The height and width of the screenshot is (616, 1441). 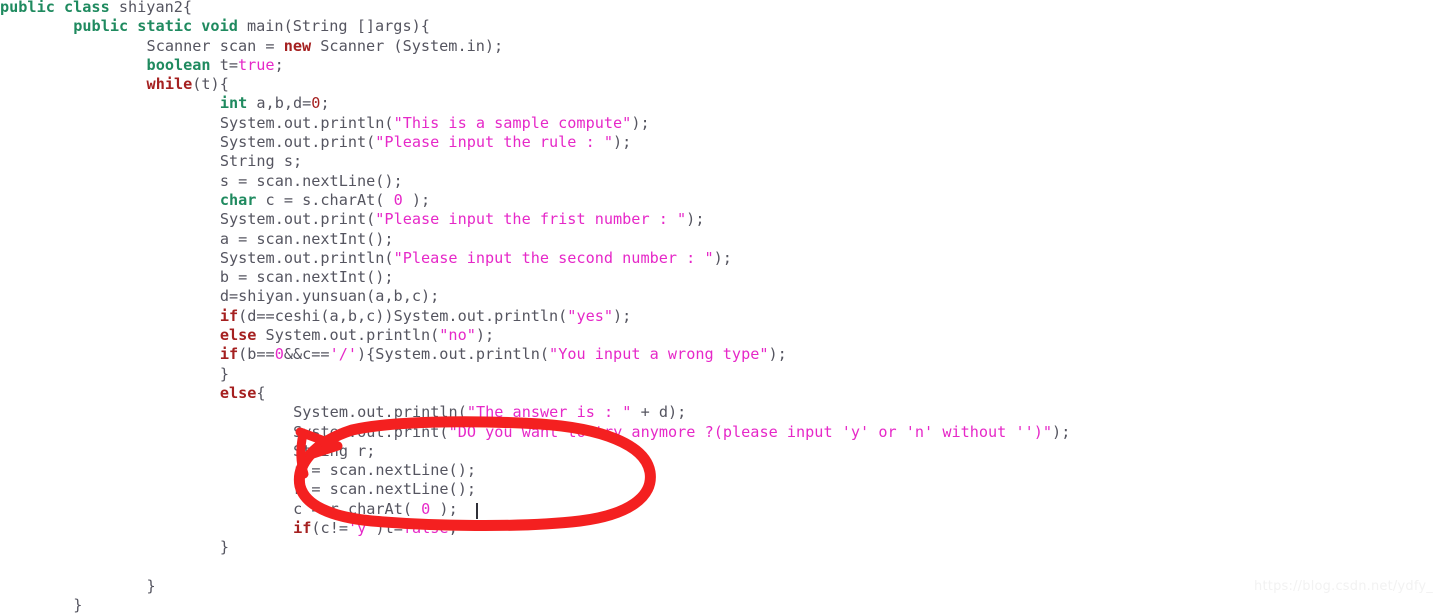 What do you see at coordinates (297, 45) in the screenshot?
I see `code-token-kw2: new` at bounding box center [297, 45].